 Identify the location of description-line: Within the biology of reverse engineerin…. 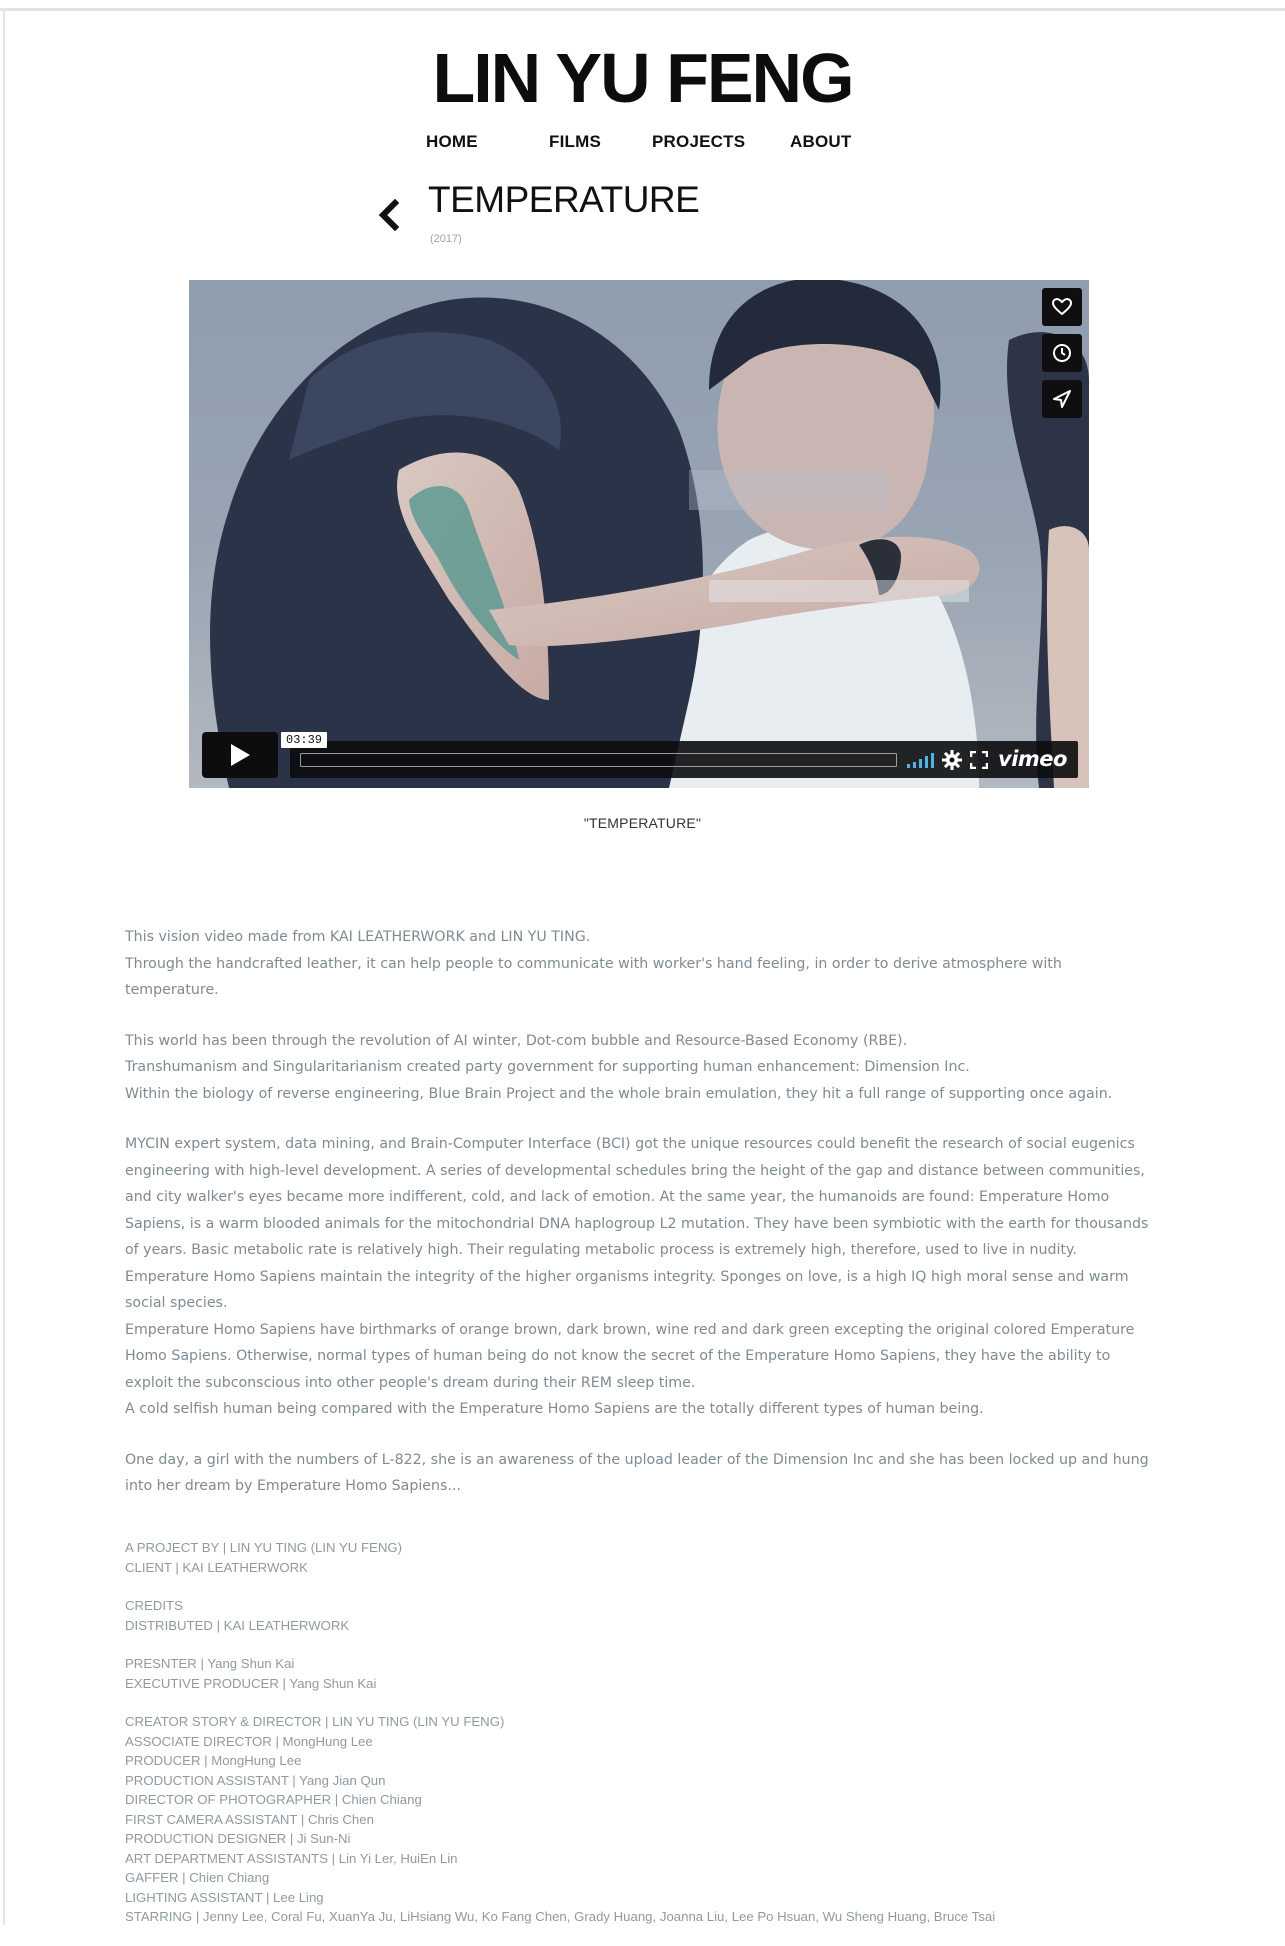
(619, 1093).